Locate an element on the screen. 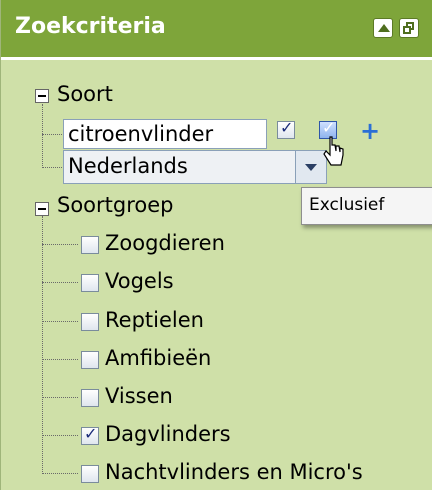 The image size is (432, 490). soortgroep-item-label: Vogels is located at coordinates (139, 281).